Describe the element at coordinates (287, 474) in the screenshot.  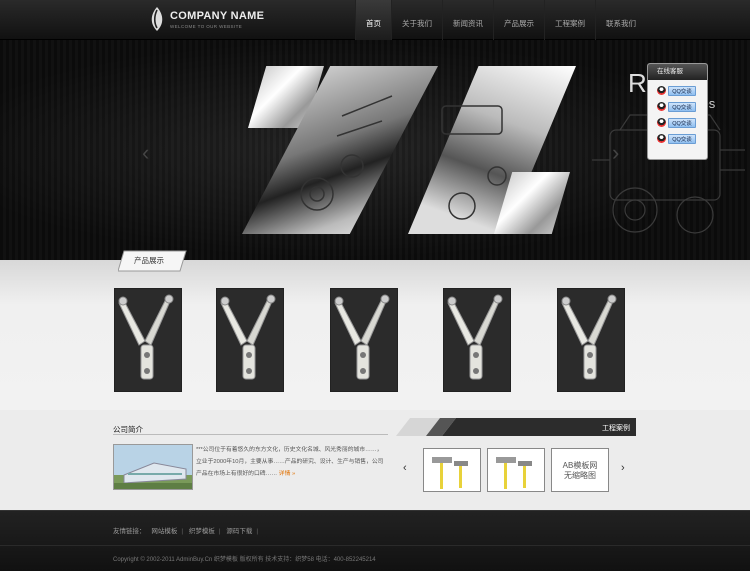
I see `about-more-link: 详情 »` at that location.